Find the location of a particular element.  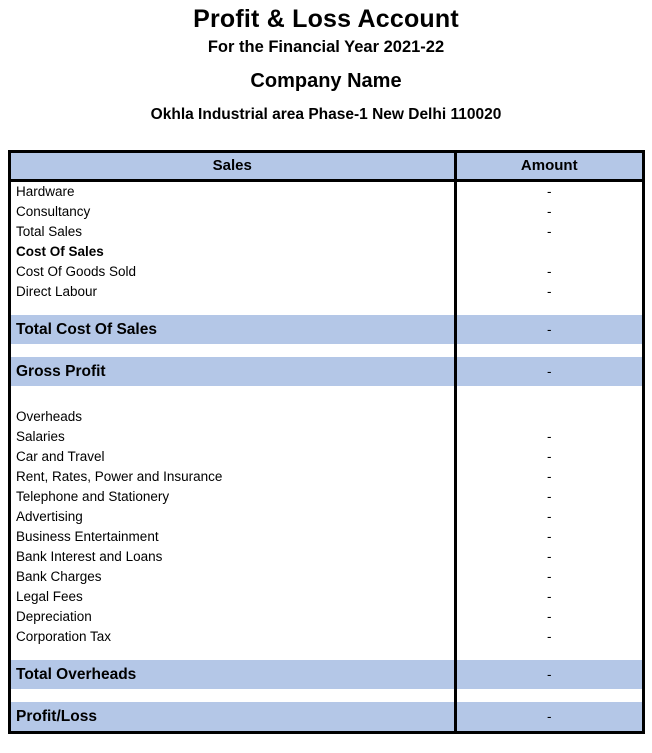

row-label: Hardware is located at coordinates (233, 191).